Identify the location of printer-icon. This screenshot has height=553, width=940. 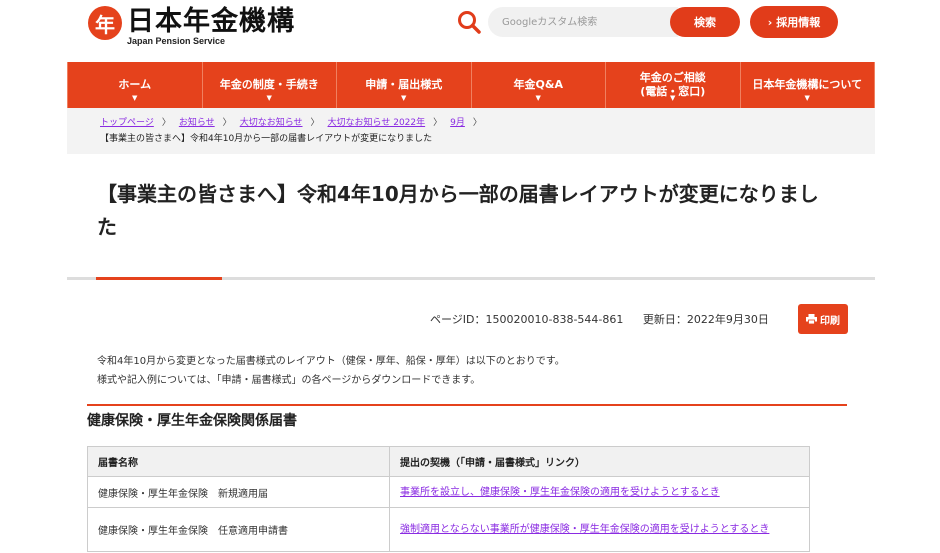
(811, 319).